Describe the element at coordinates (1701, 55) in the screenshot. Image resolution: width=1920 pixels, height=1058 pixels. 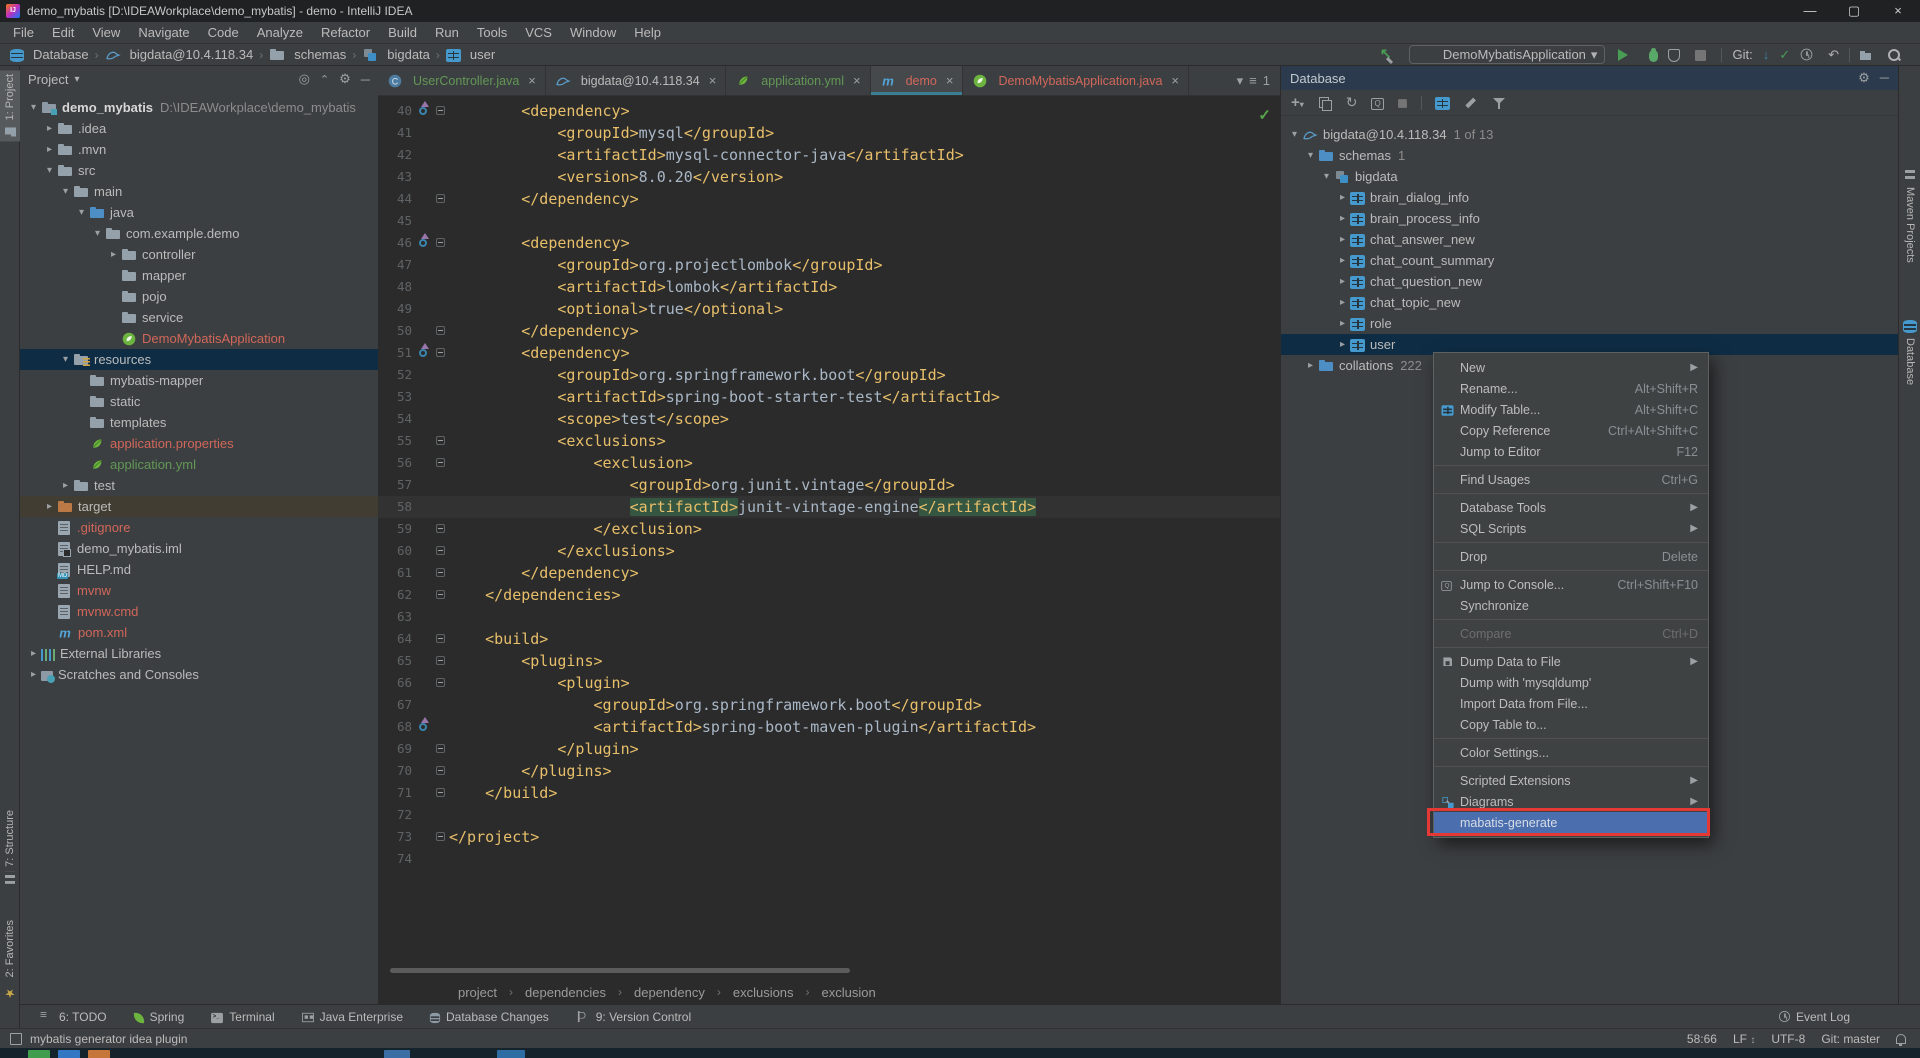
I see `stop-button` at that location.